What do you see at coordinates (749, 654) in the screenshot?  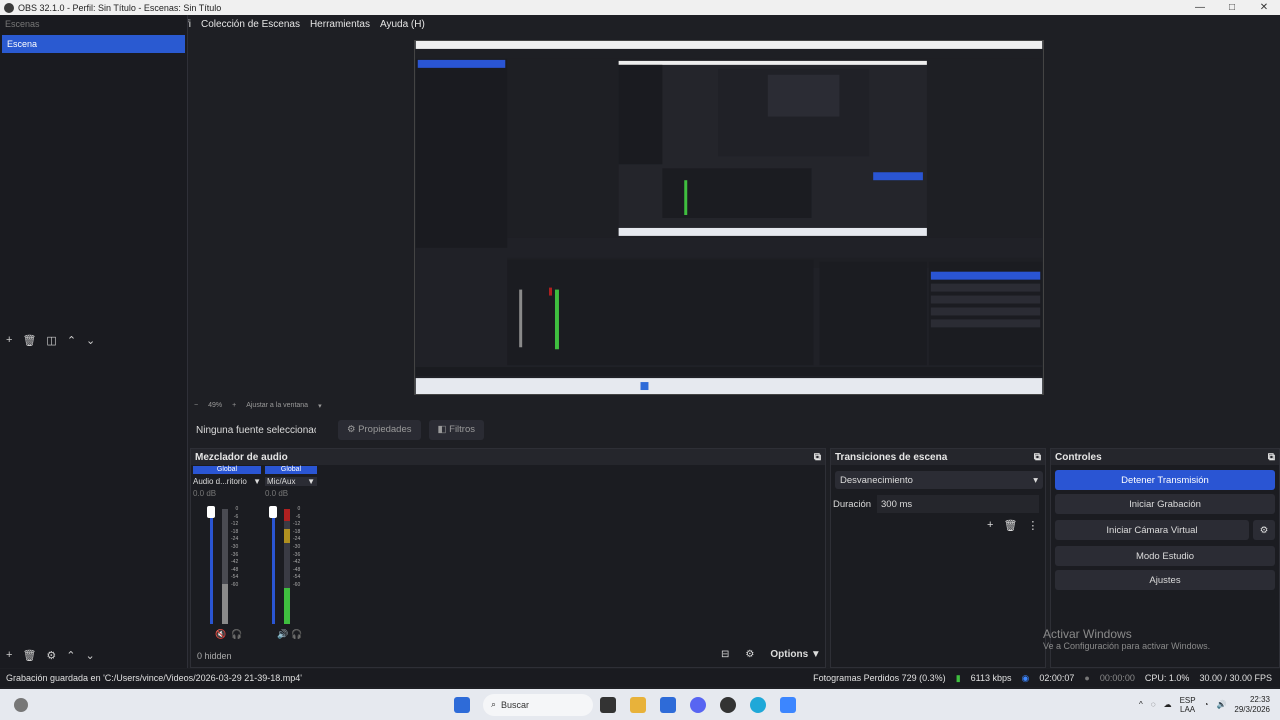 I see `link-icon: ⚙` at bounding box center [749, 654].